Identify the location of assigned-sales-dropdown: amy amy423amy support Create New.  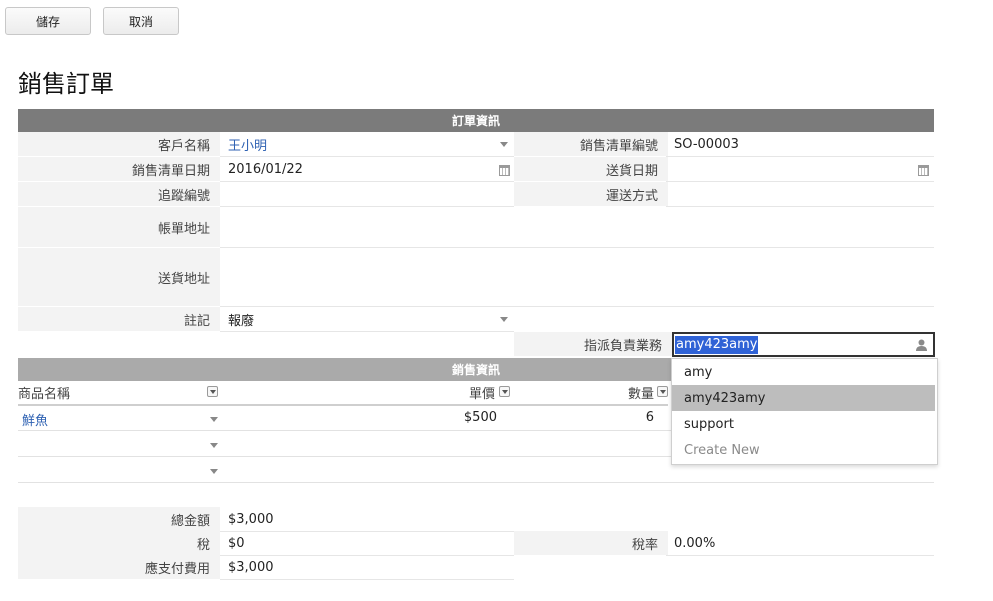
(804, 411).